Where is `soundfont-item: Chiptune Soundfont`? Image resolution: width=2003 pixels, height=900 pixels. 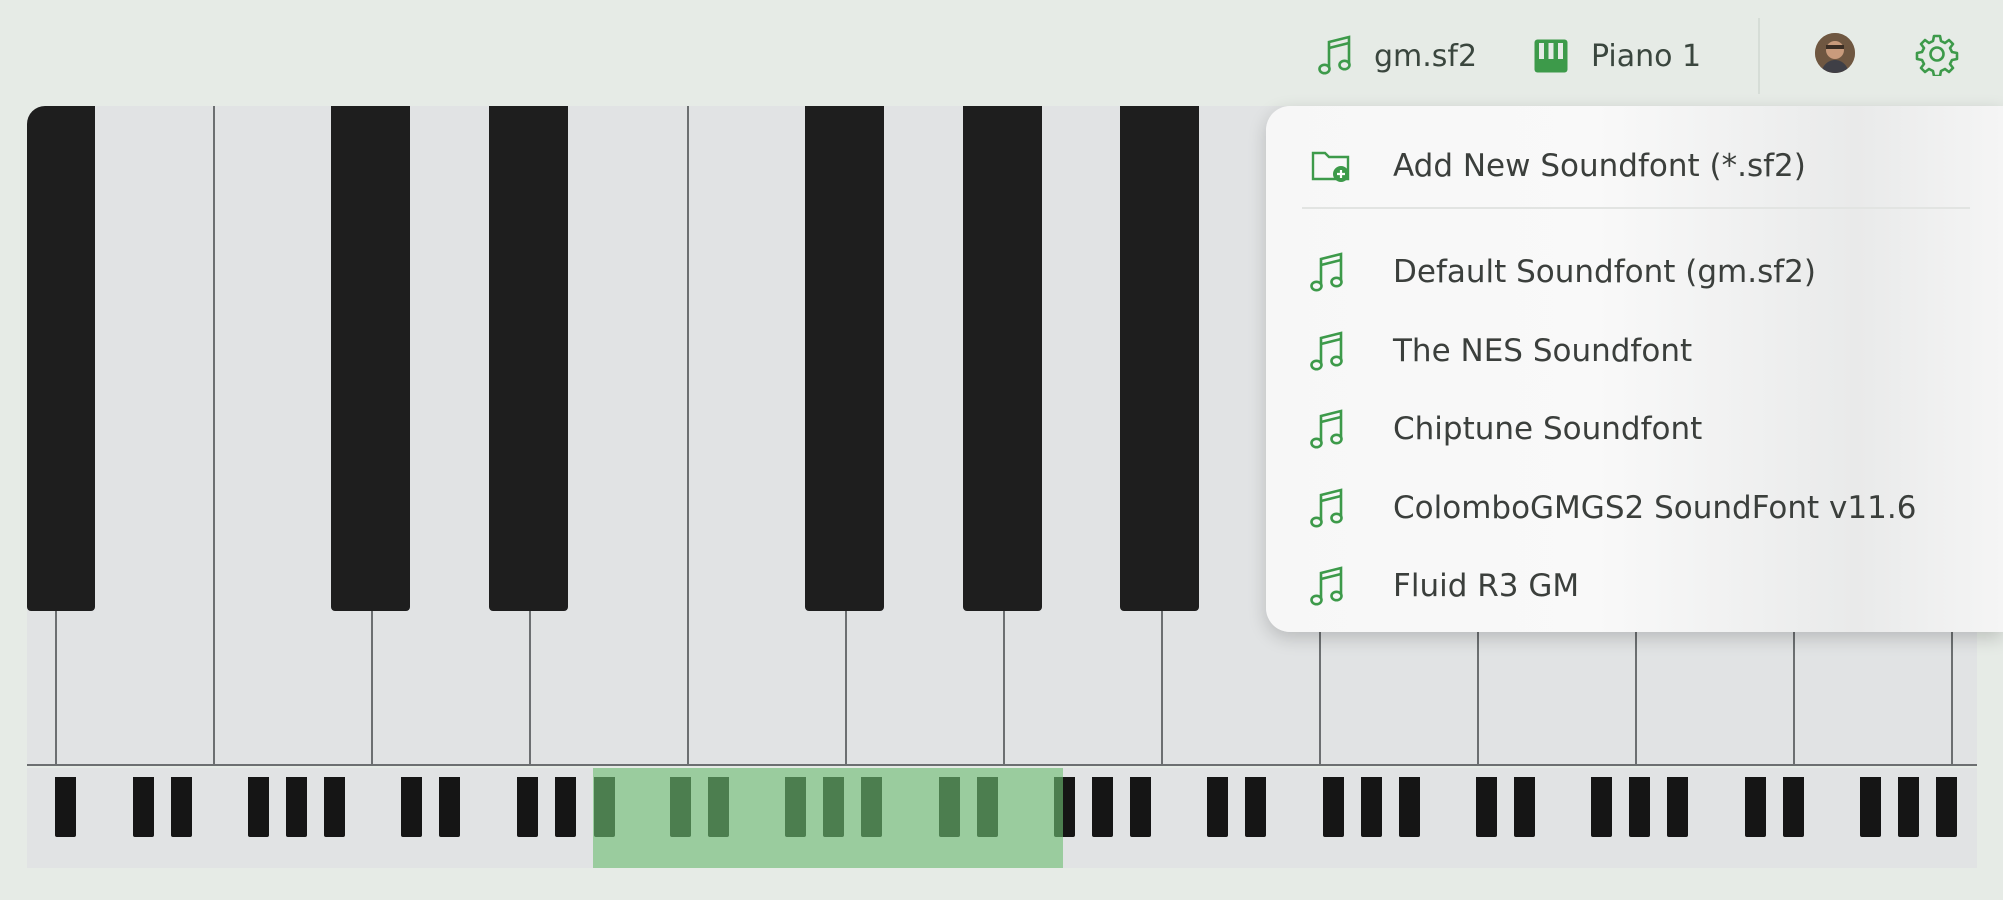 soundfont-item: Chiptune Soundfont is located at coordinates (1634, 429).